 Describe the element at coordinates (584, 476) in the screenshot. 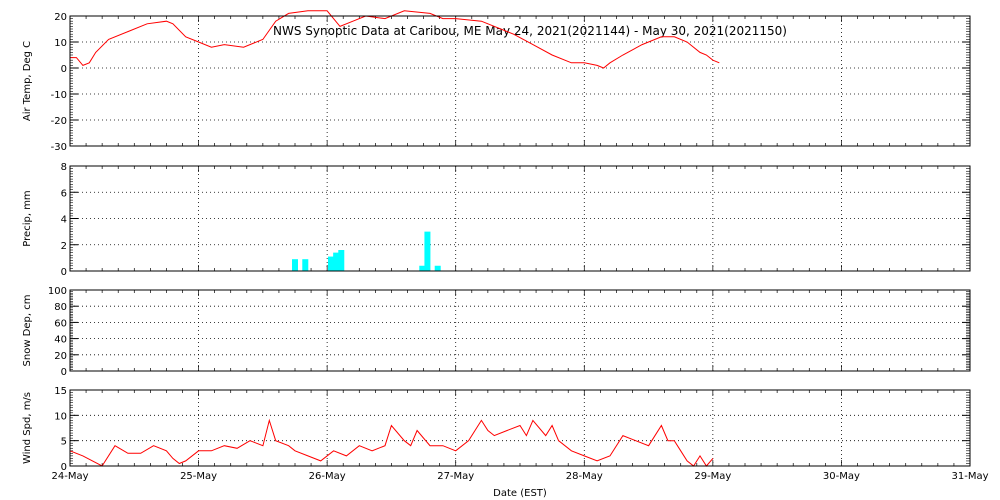

I see `x-tick-label: 28-May` at that location.